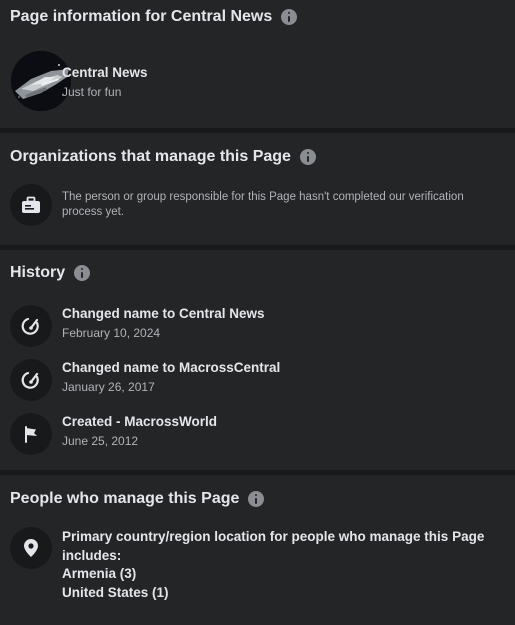 This screenshot has height=625, width=515. What do you see at coordinates (100, 441) in the screenshot?
I see `history-item-date: June 25, 2012` at bounding box center [100, 441].